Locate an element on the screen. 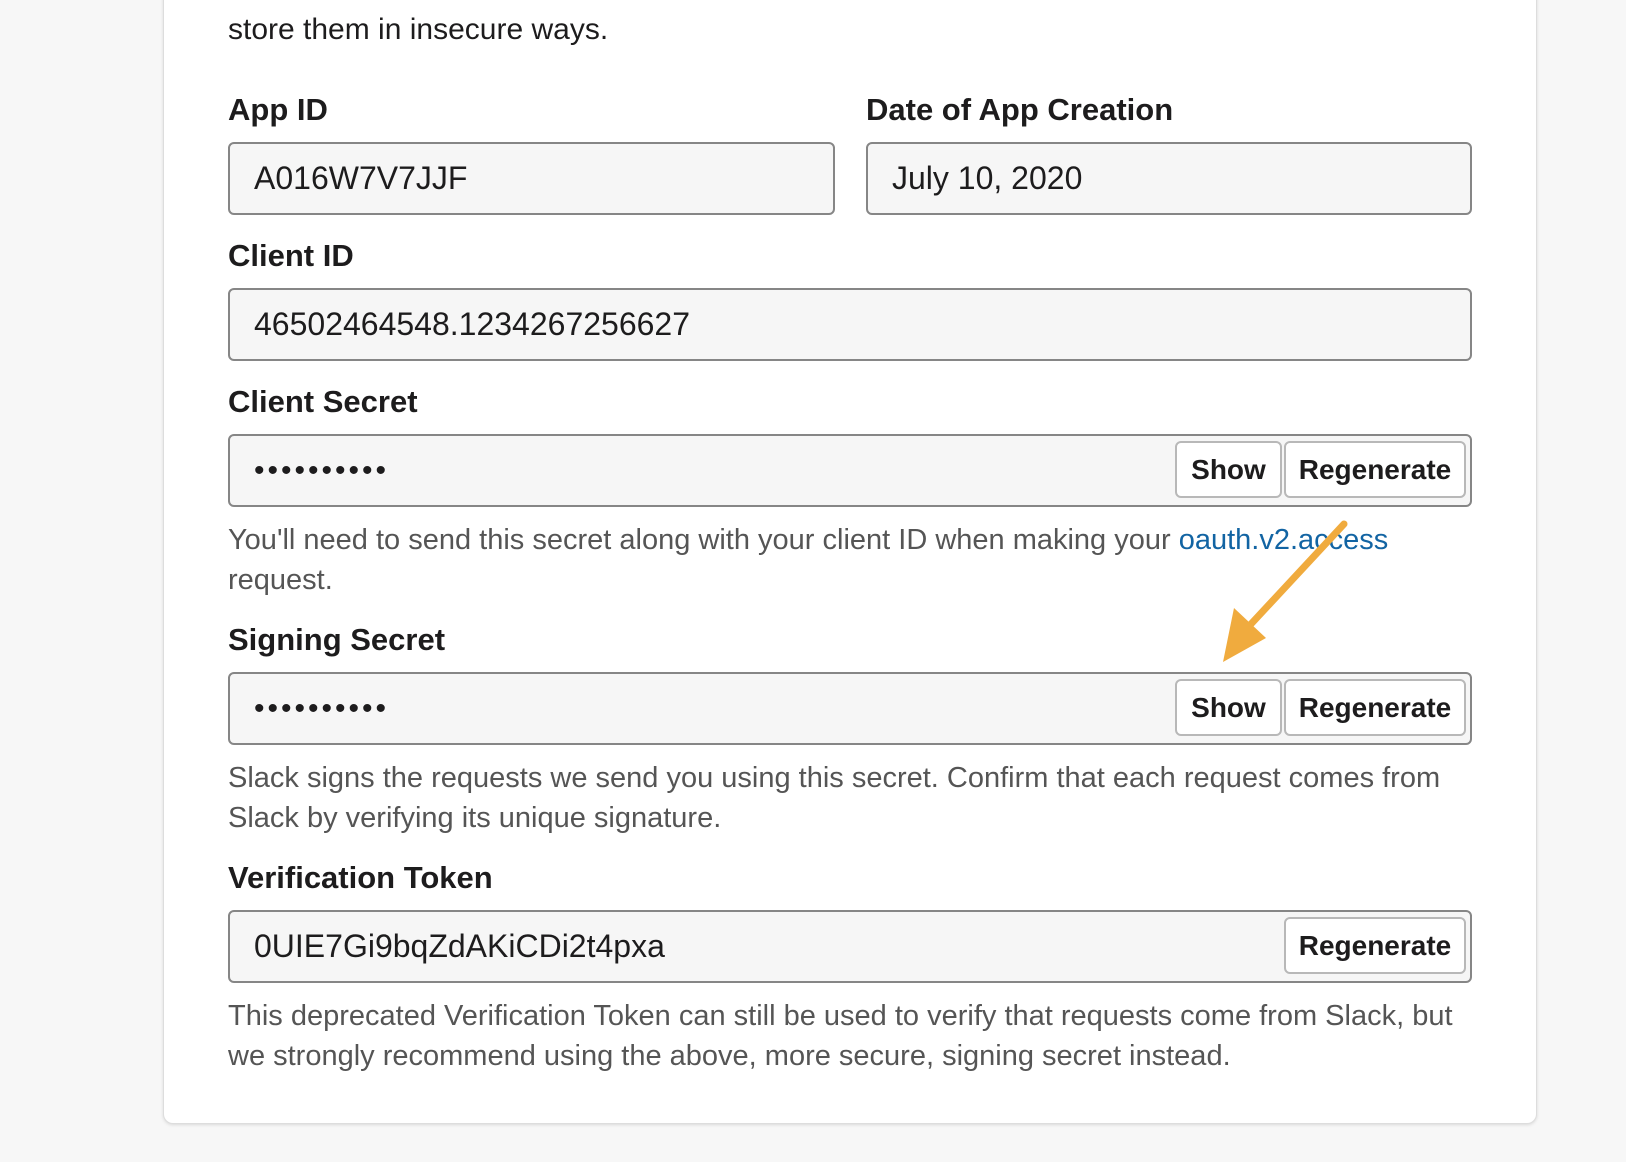  app-id-value: A016W7V7JJF is located at coordinates (361, 178).